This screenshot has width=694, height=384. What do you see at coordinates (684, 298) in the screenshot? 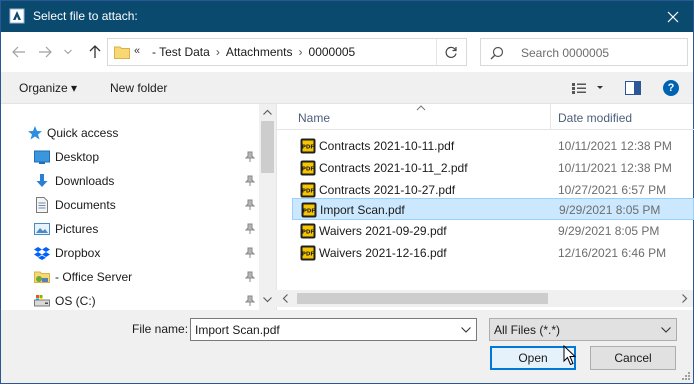
I see `scroll-right-icon` at bounding box center [684, 298].